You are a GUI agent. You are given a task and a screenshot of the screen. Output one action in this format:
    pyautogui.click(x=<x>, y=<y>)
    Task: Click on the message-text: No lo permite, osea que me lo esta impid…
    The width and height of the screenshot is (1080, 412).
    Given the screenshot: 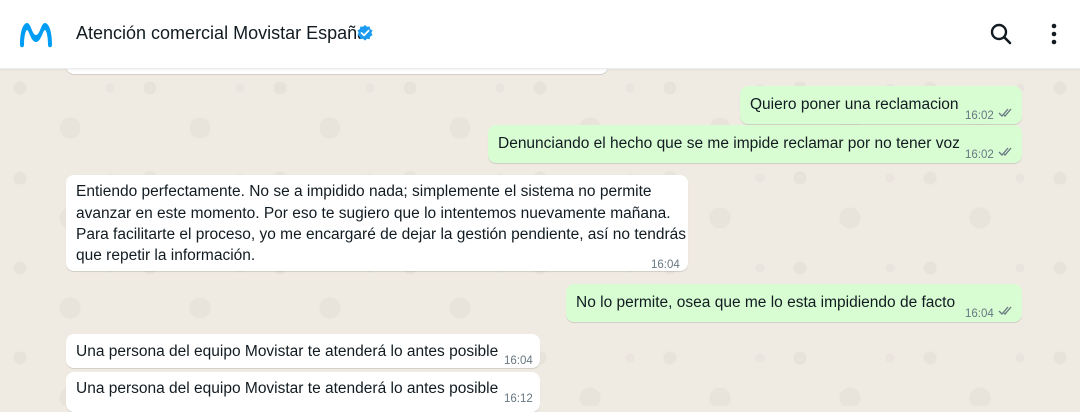 What is the action you would take?
    pyautogui.click(x=766, y=302)
    